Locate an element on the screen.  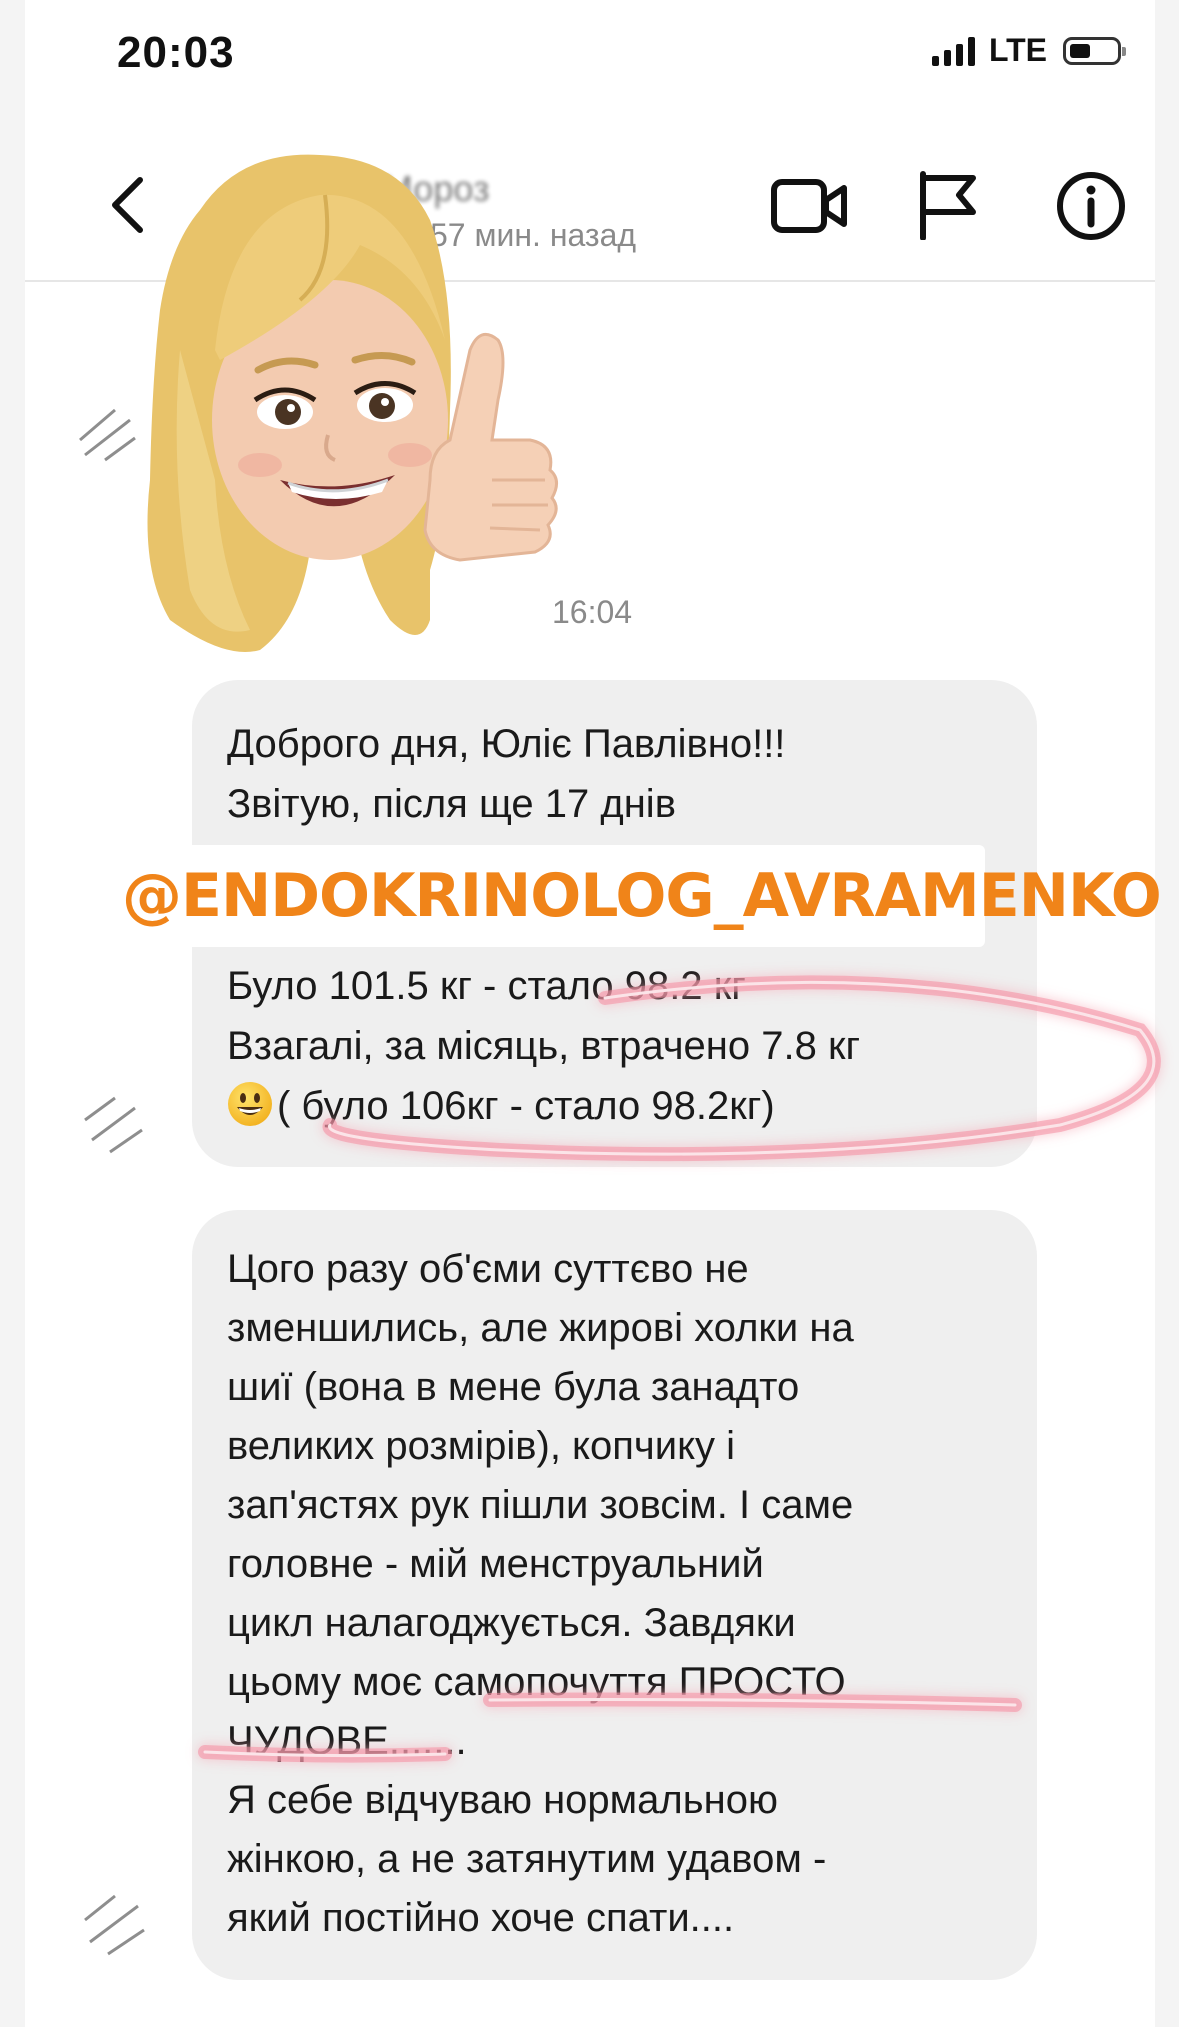
message-line: шиї (вона в мене була занадто is located at coordinates (513, 1387).